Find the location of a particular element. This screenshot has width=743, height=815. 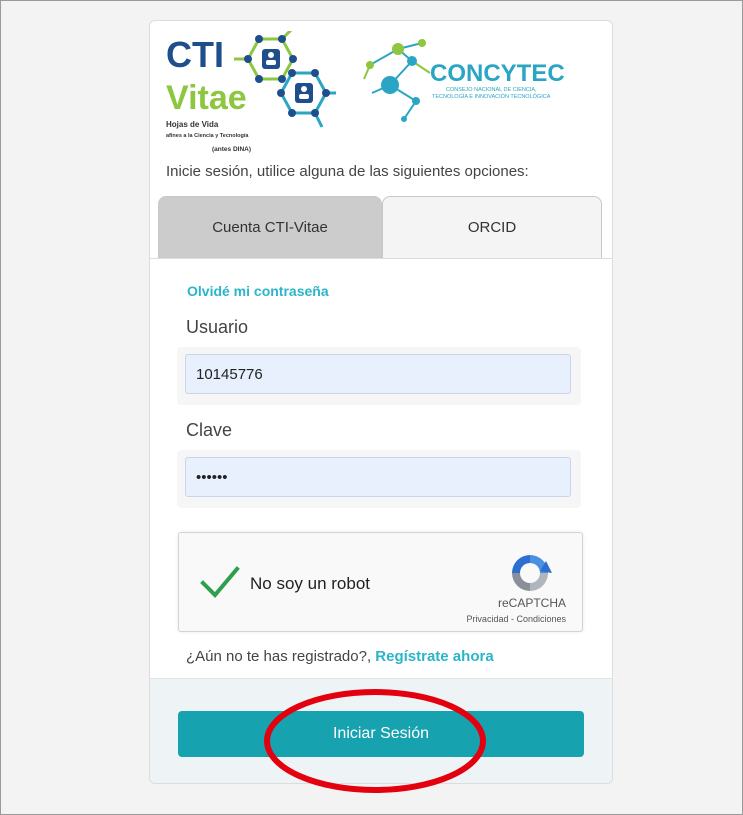

password-field-wrapper is located at coordinates (379, 479).